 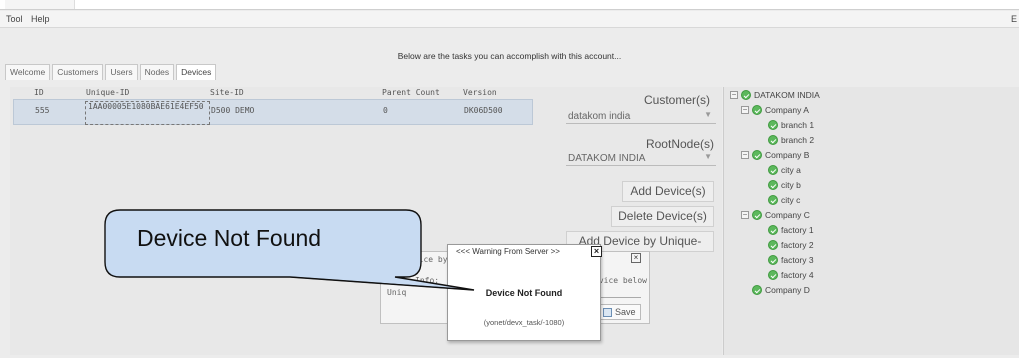 I want to click on tree-node: − Company A, so click(x=775, y=110).